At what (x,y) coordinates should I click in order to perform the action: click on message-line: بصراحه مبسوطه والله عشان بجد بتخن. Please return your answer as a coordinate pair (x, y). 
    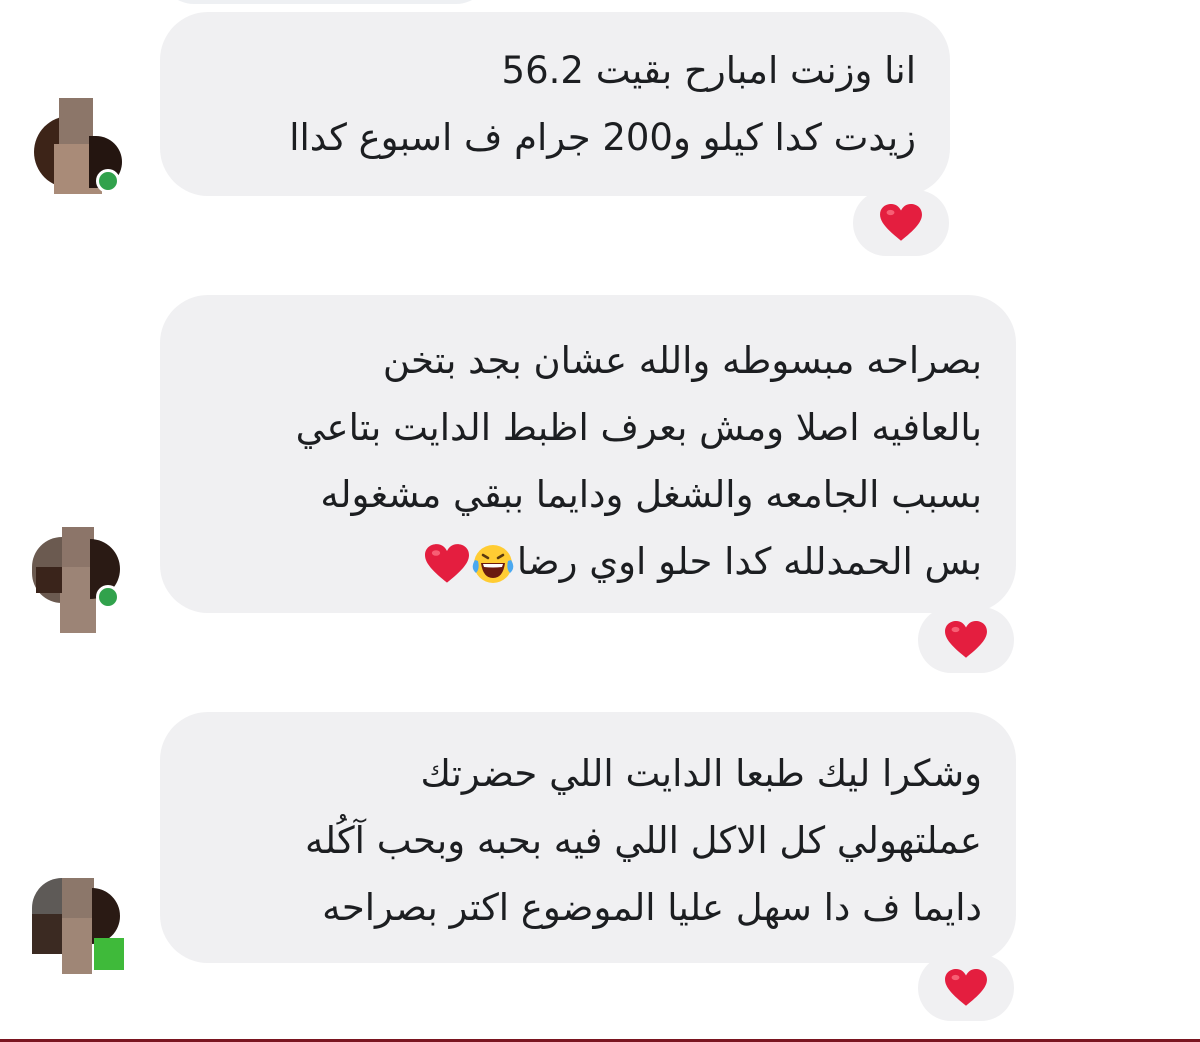
    Looking at the image, I should click on (682, 360).